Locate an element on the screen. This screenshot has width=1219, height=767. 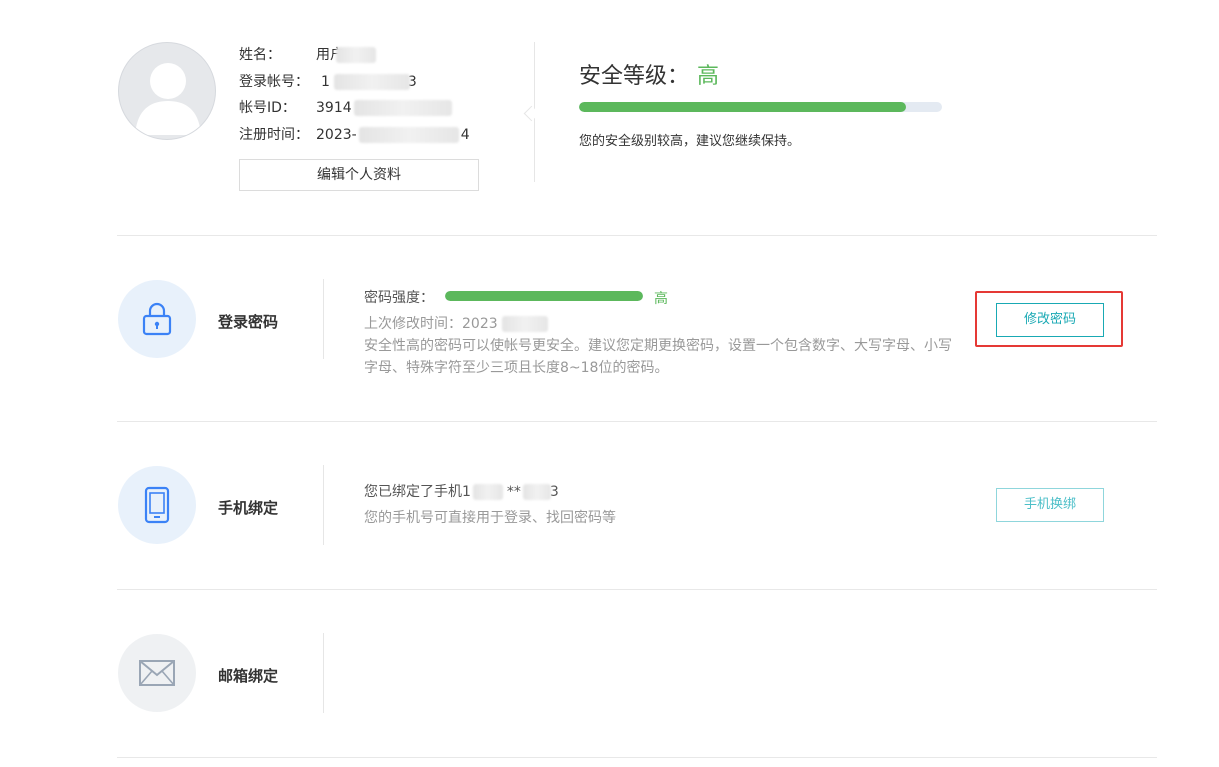
edit-profile-button: 编辑个人资料 is located at coordinates (359, 175).